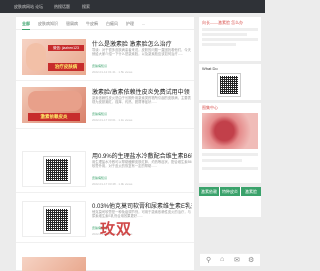  I want to click on thumb-caption: 微信: jiazhen123, so click(66, 48).